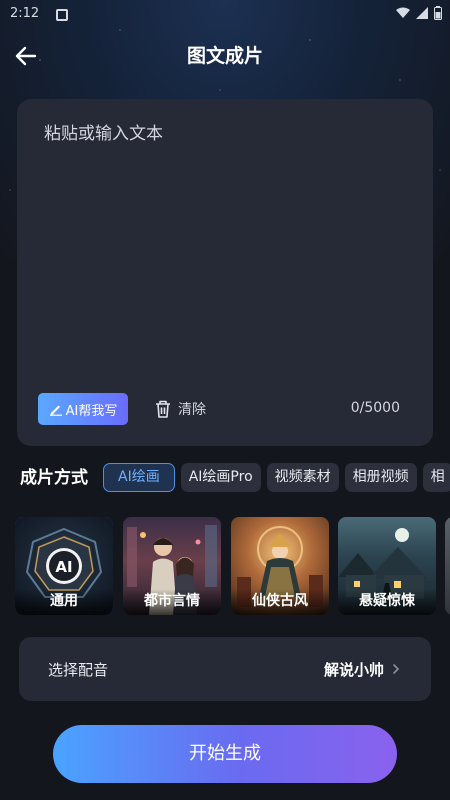 This screenshot has width=450, height=800. Describe the element at coordinates (403, 12) in the screenshot. I see `wifi-icon` at that location.